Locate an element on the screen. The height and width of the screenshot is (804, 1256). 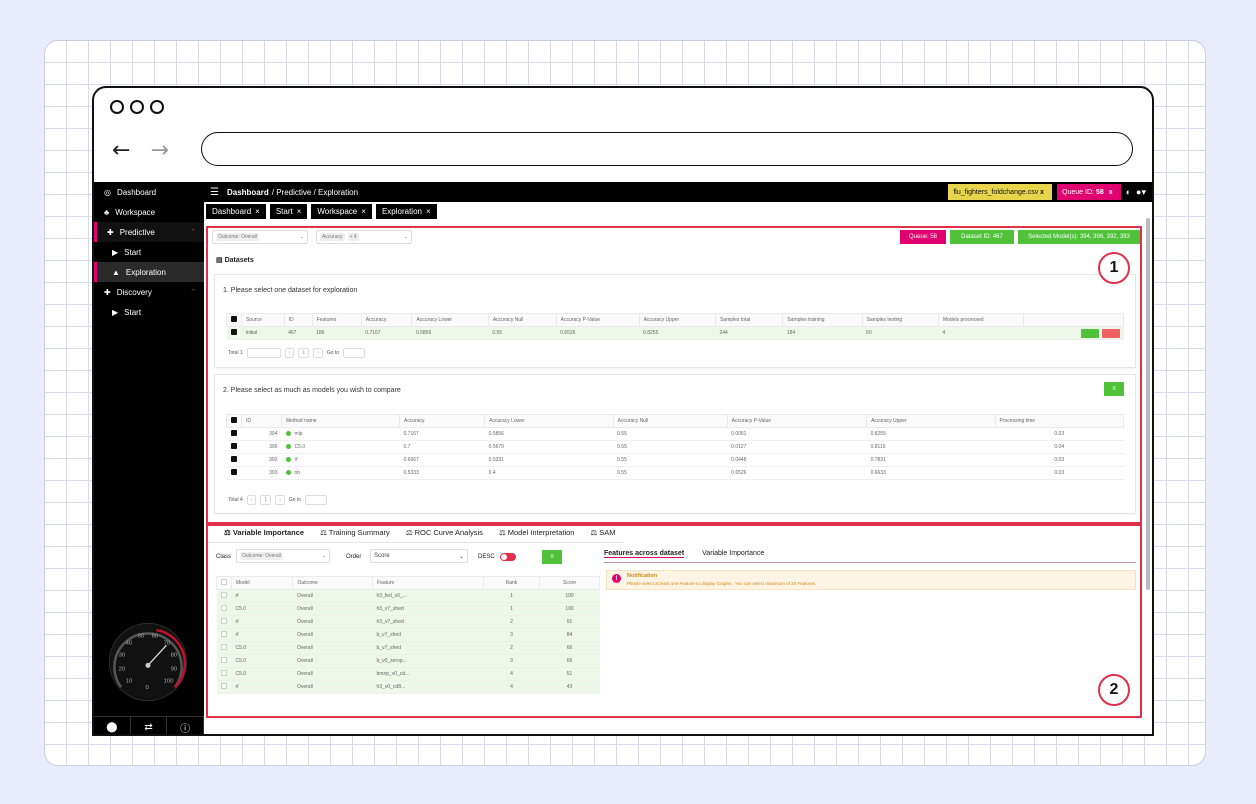
tab-training-summary: ⚖ Training Summary is located at coordinates (355, 532).